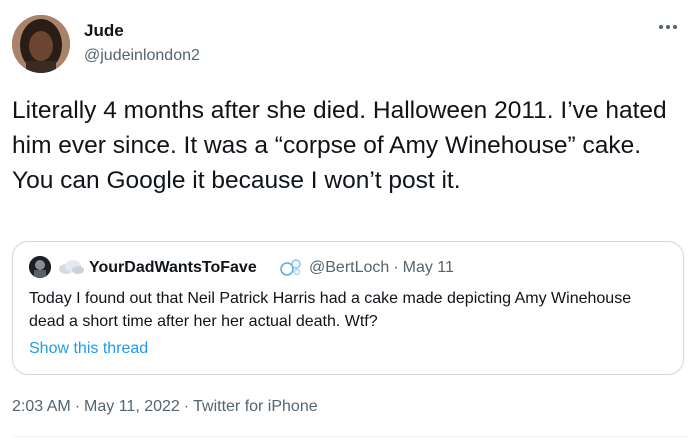 Image resolution: width=700 pixels, height=444 pixels. What do you see at coordinates (350, 436) in the screenshot?
I see `divider` at bounding box center [350, 436].